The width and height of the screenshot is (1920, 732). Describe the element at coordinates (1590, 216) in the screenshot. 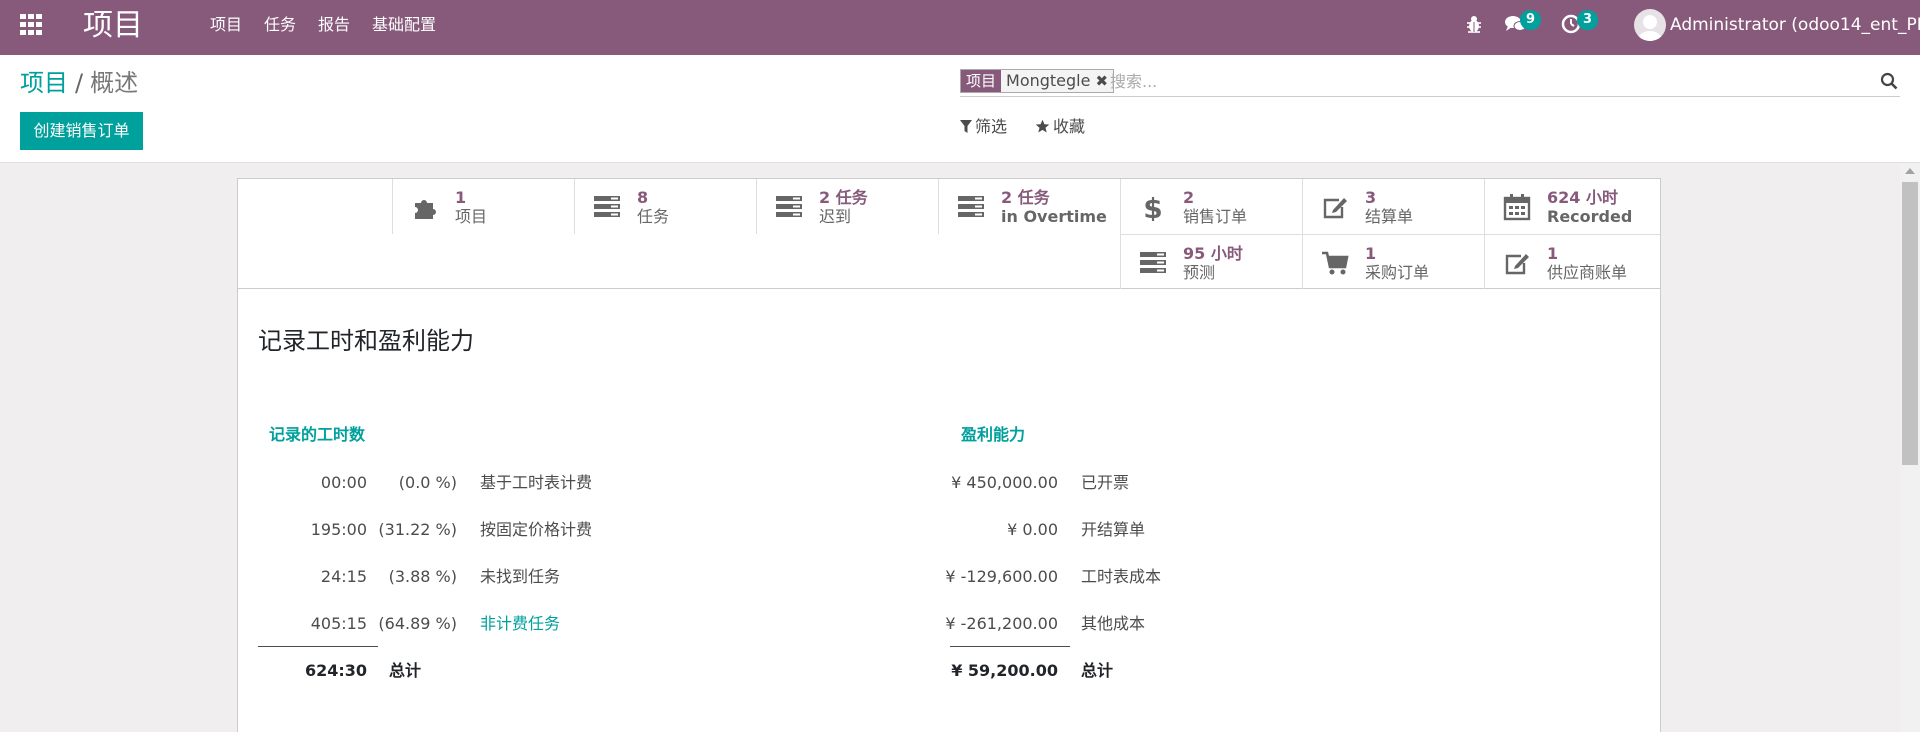

I see `stat-label: Recorded` at that location.